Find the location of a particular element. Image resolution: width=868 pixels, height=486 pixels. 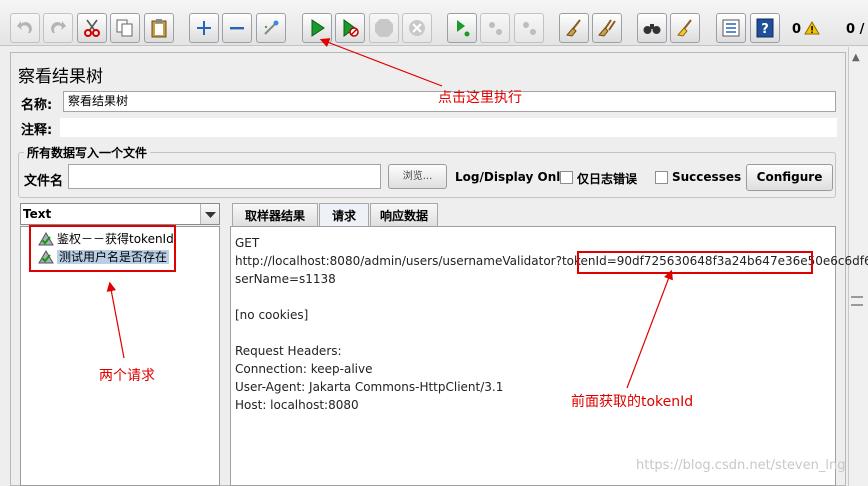

annotation-two-requests: 两个请求 is located at coordinates (127, 376).